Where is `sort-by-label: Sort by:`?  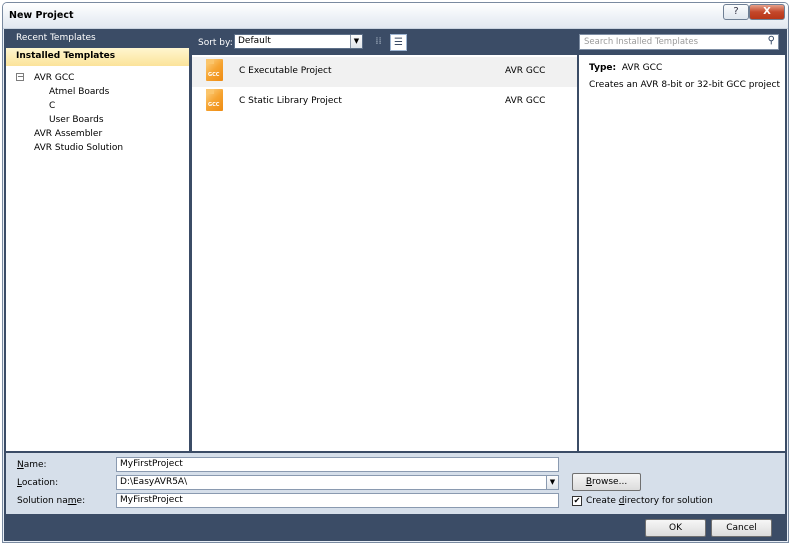 sort-by-label: Sort by: is located at coordinates (215, 43).